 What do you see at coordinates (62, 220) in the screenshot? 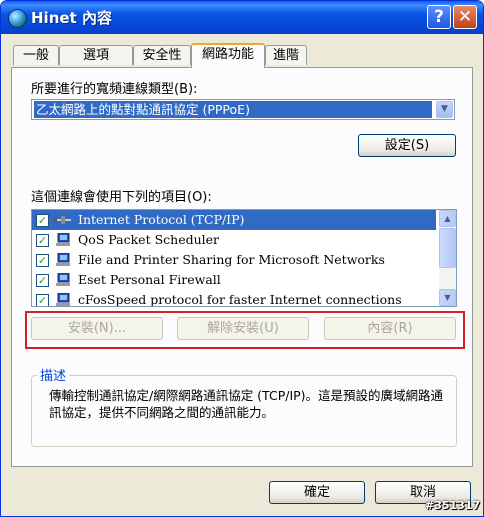
I see `protocol-icon` at bounding box center [62, 220].